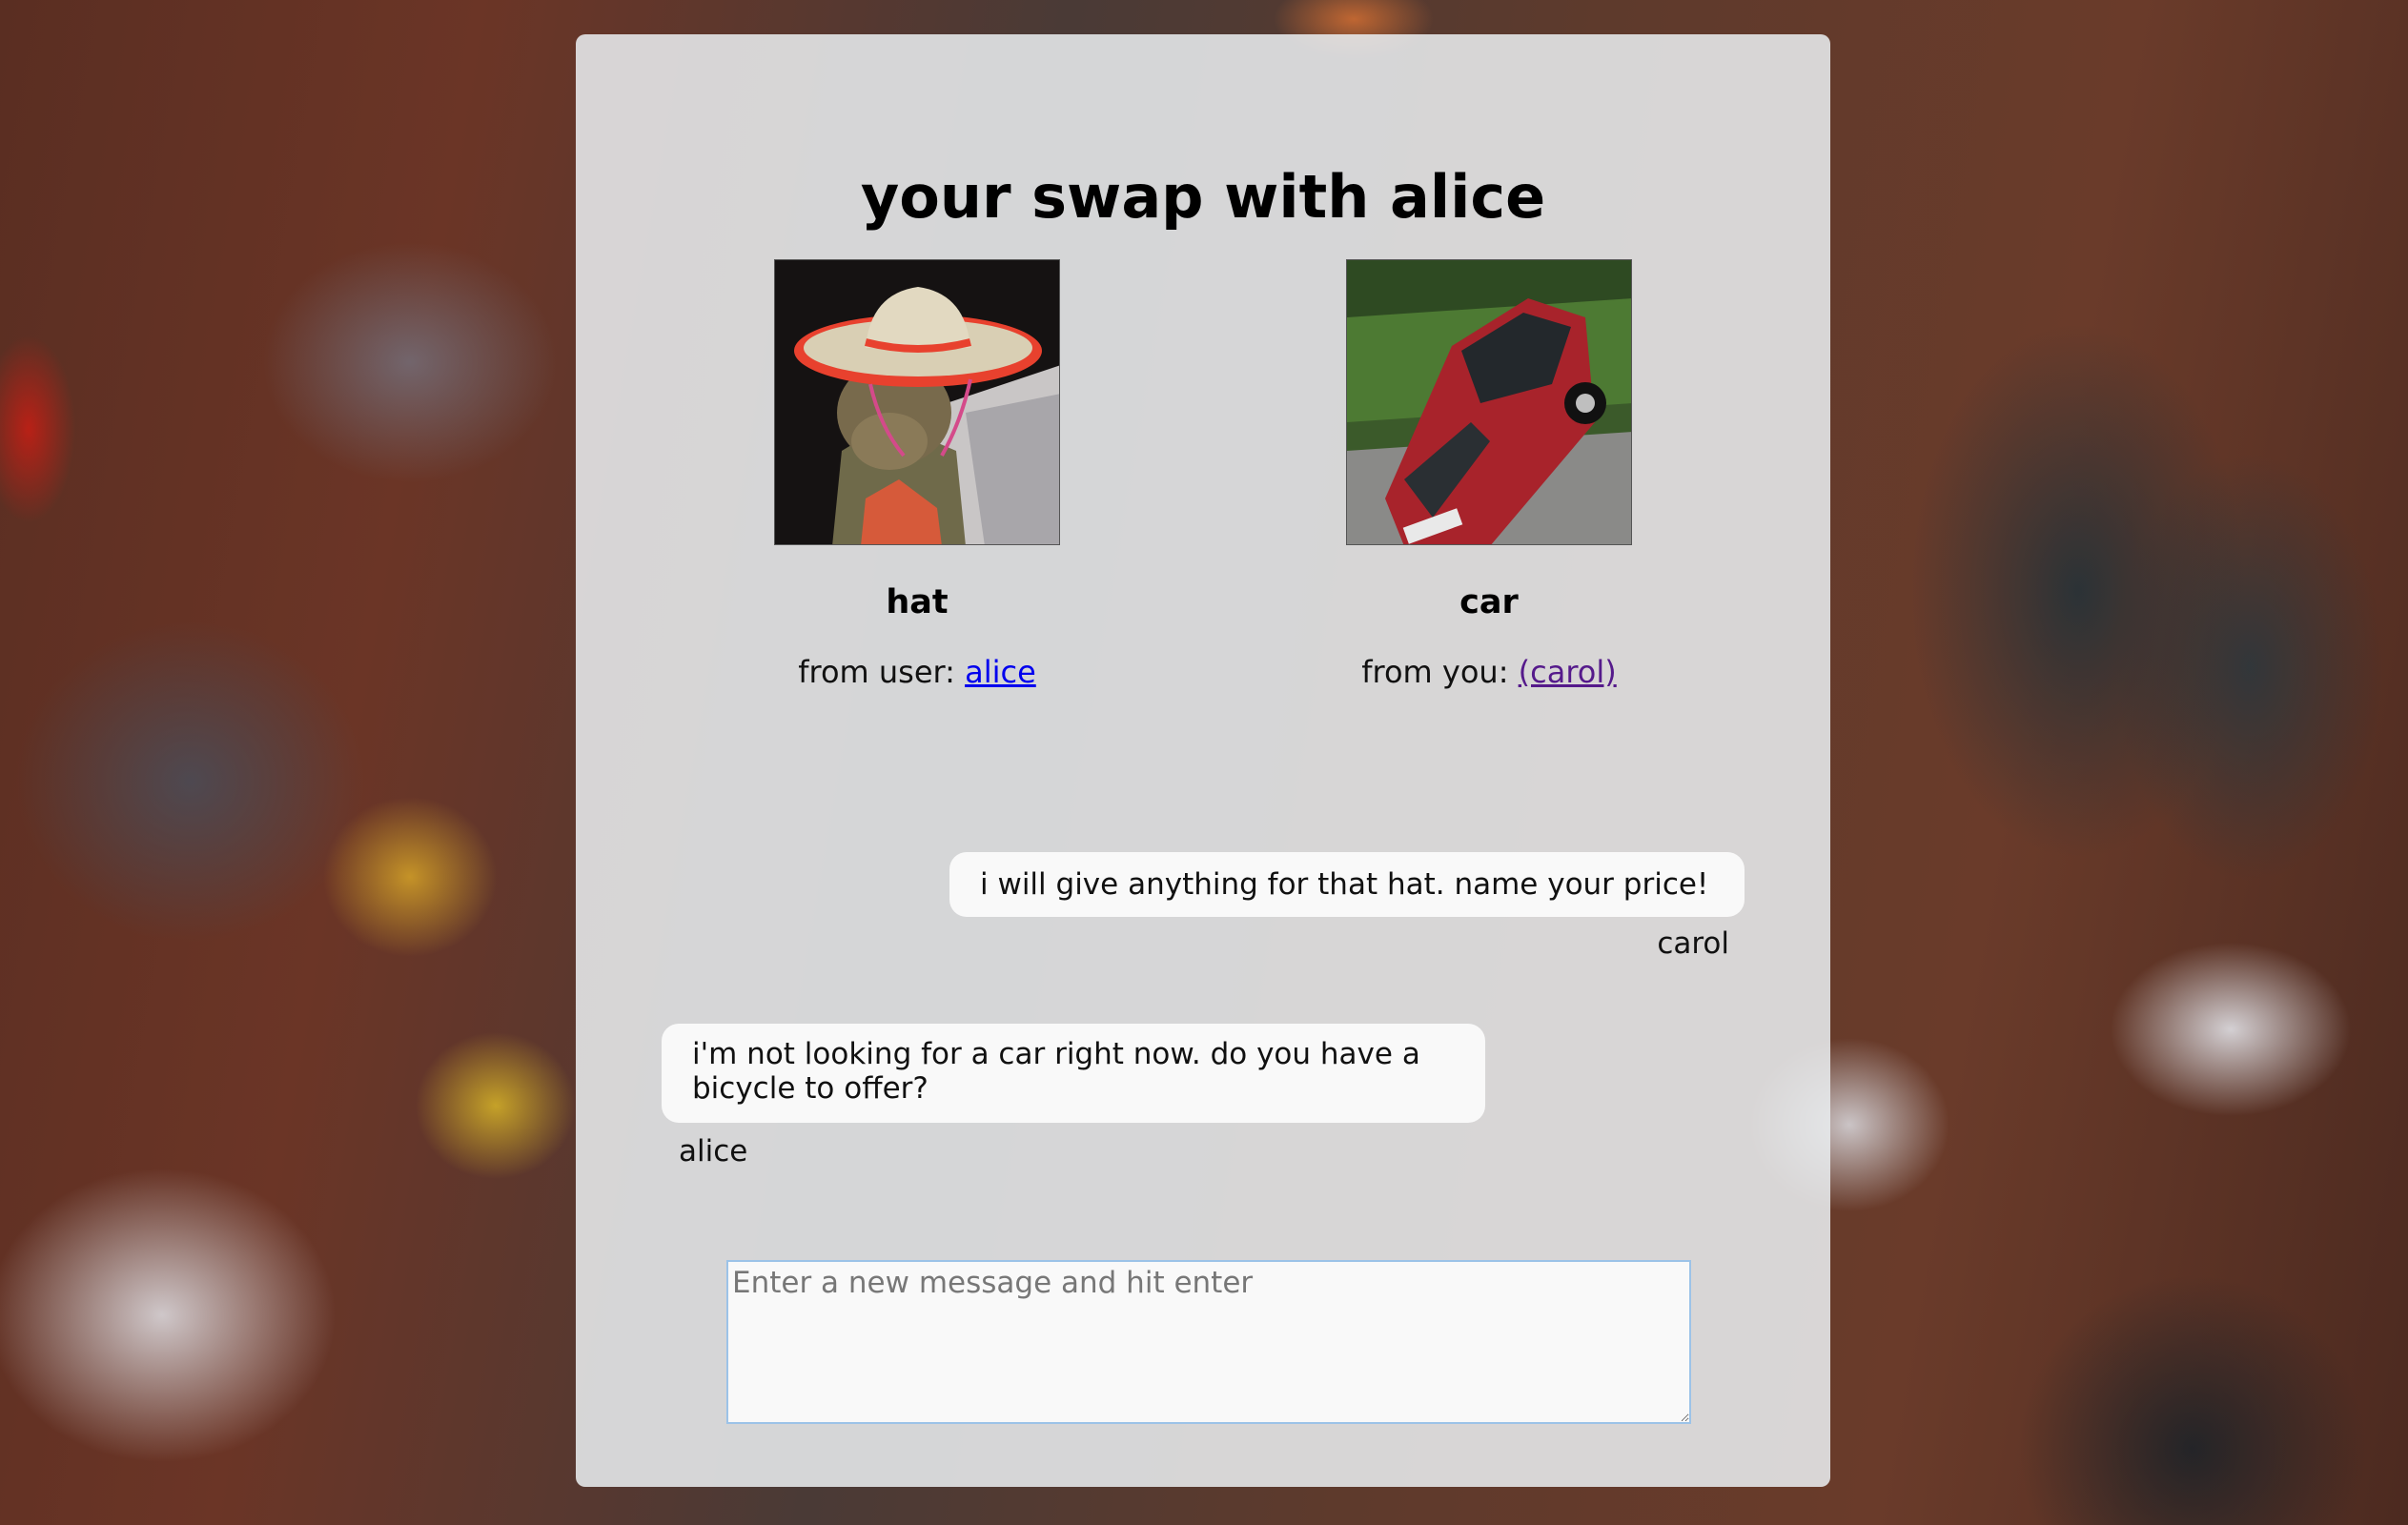 The width and height of the screenshot is (2408, 1525). Describe the element at coordinates (1208, 1342) in the screenshot. I see `message-input` at that location.